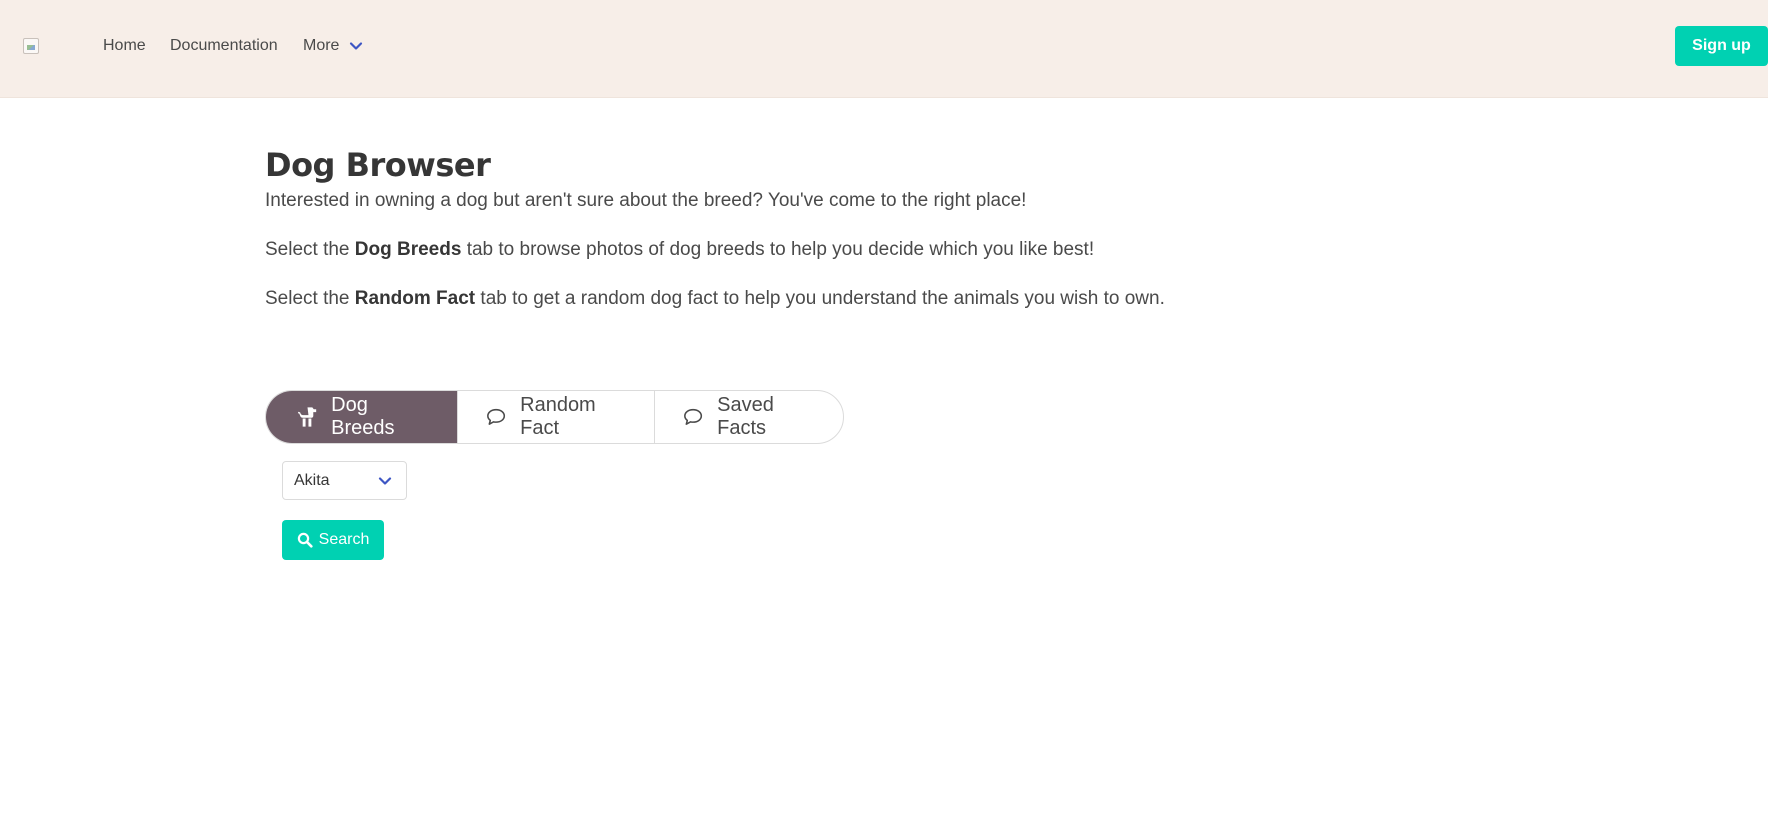 The image size is (1768, 822). Describe the element at coordinates (321, 45) in the screenshot. I see `nav-more-label: More` at that location.